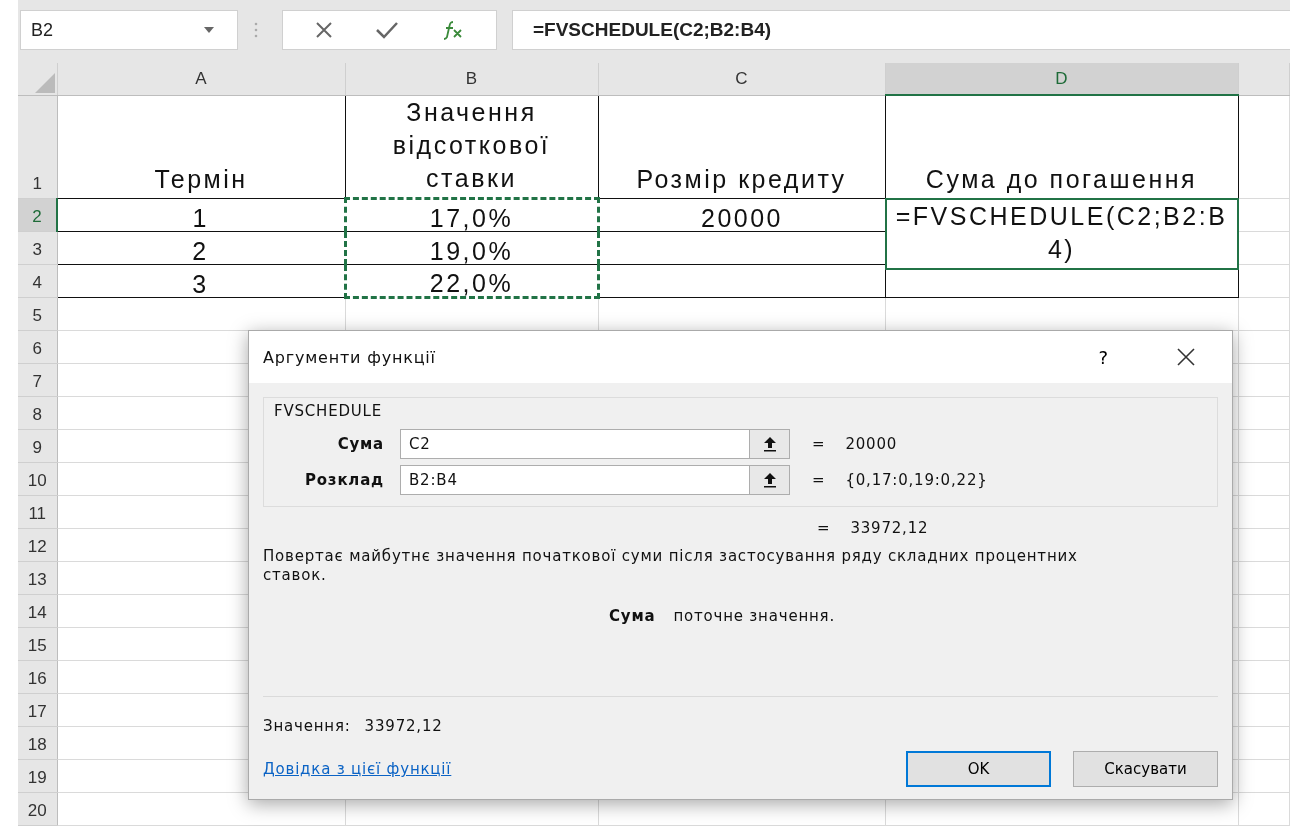 The width and height of the screenshot is (1290, 829). Describe the element at coordinates (37, 412) in the screenshot. I see `row-header: 8` at that location.